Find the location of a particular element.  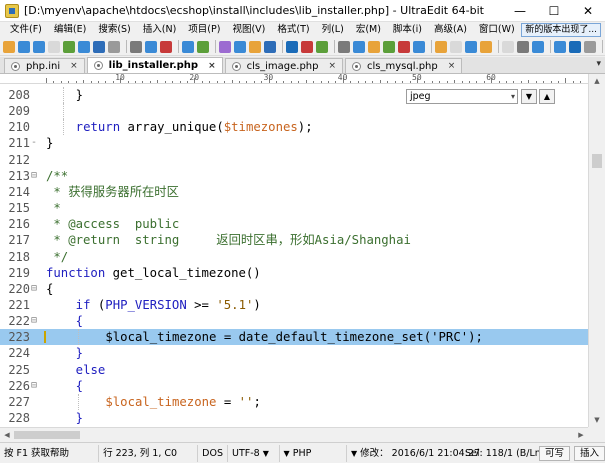

status-cursor-position: 行 223, 列 1, C0 is located at coordinates (149, 453).